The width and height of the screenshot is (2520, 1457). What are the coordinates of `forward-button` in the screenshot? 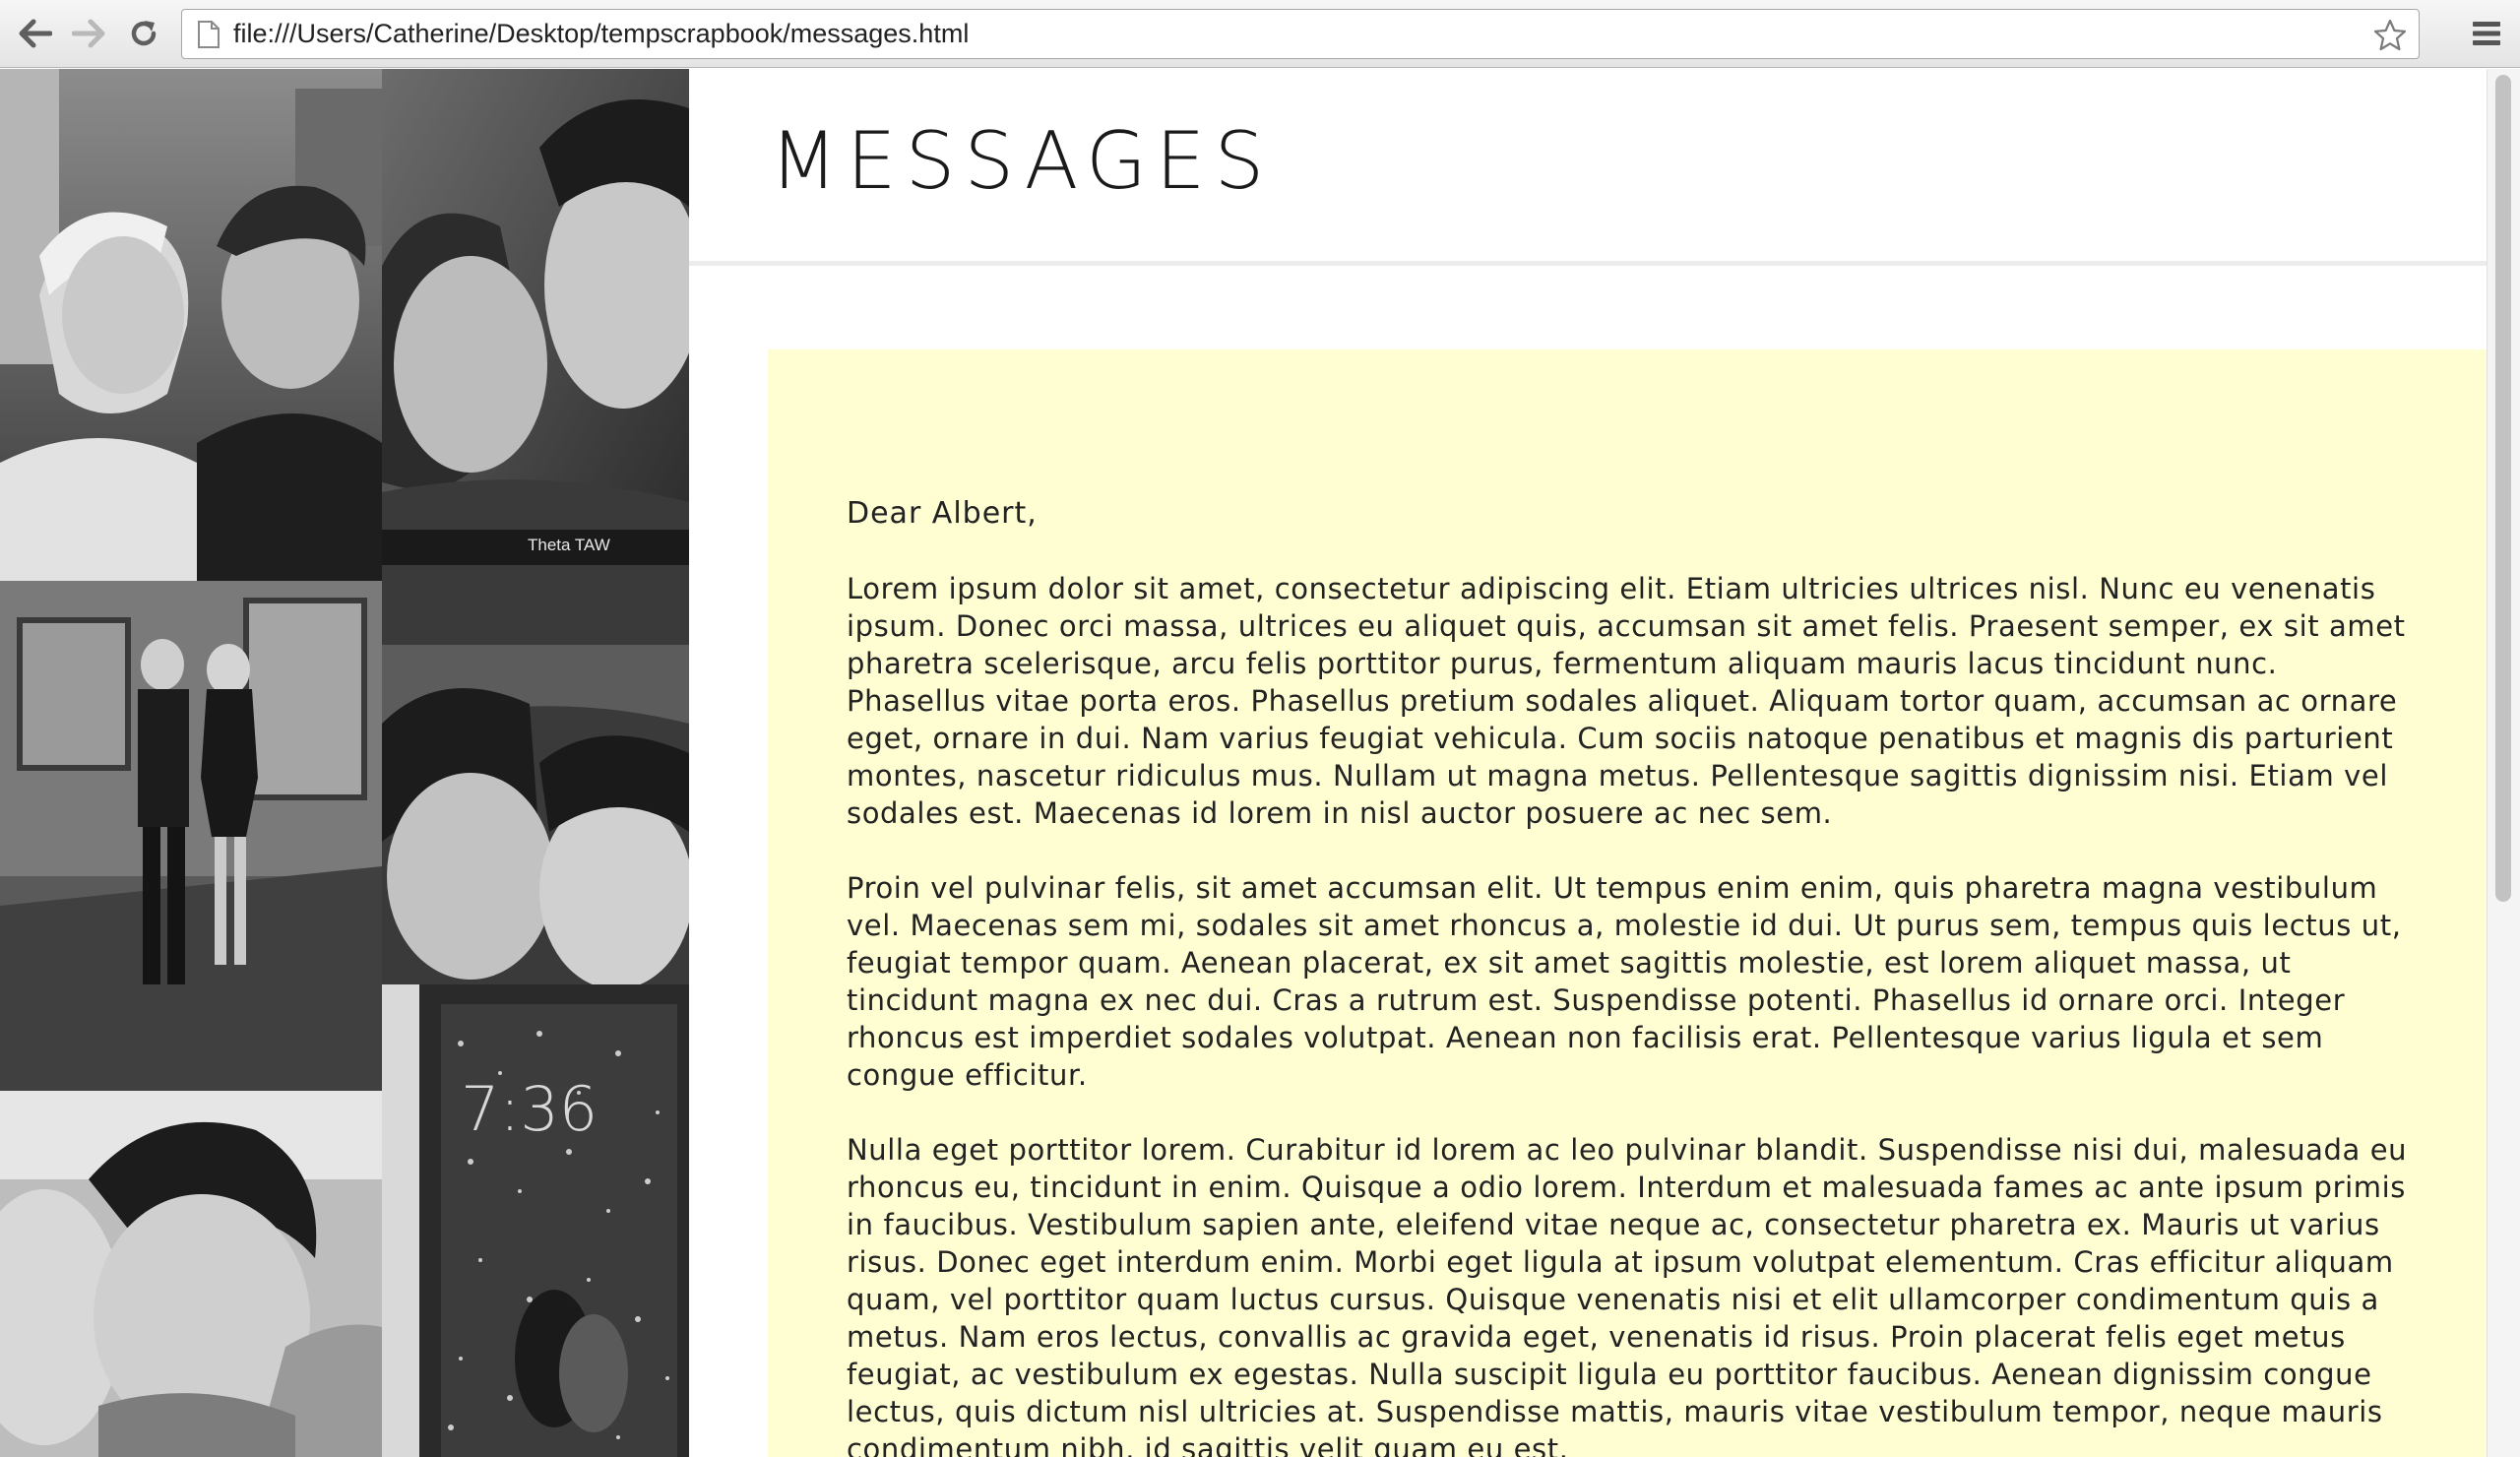 It's located at (88, 33).